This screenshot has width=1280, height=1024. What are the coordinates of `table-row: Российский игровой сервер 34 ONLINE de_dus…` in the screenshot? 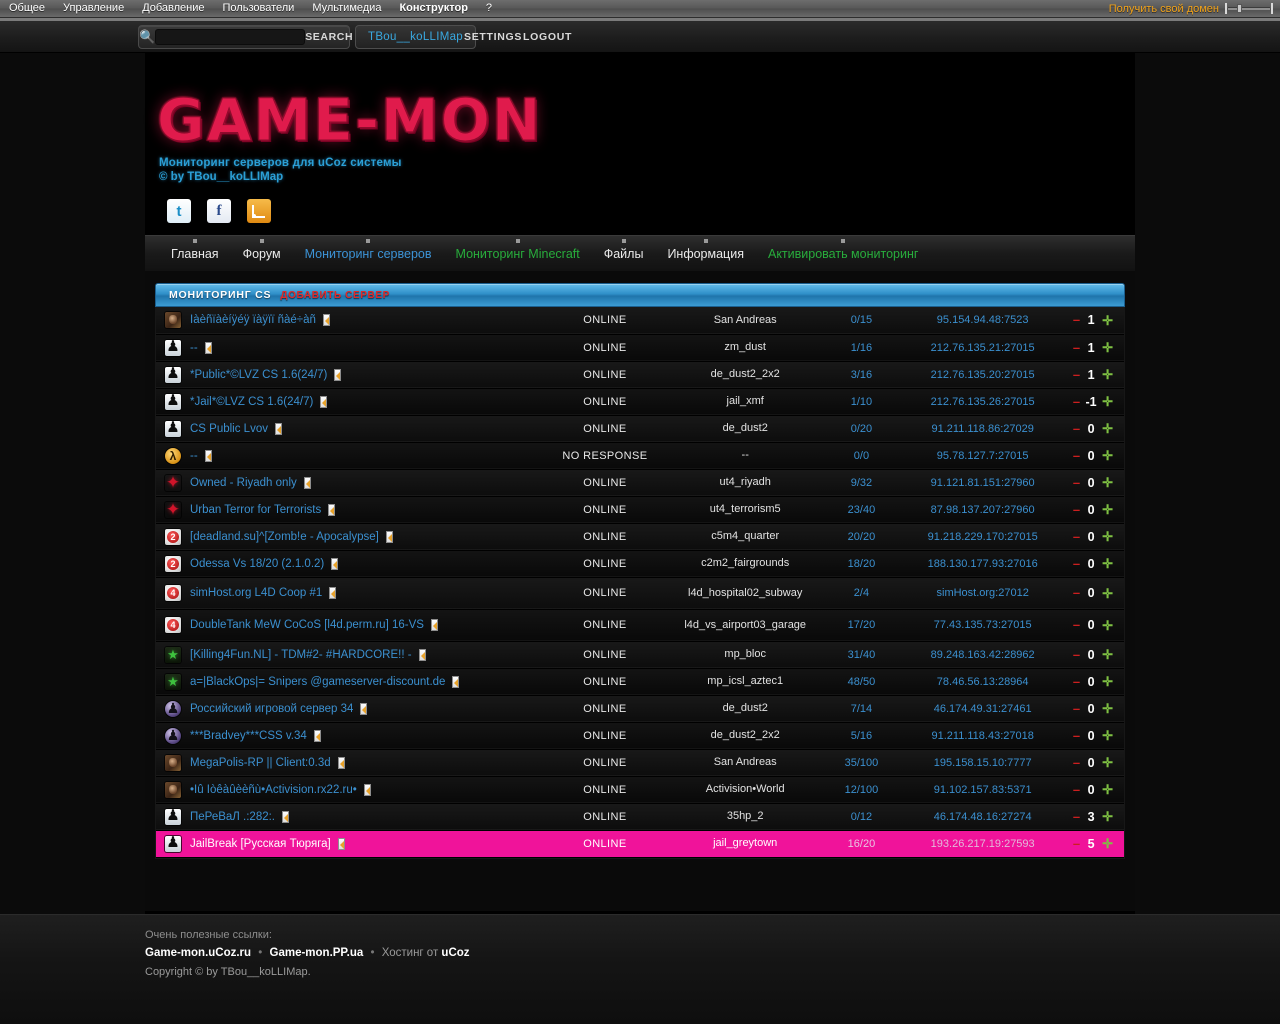 It's located at (640, 708).